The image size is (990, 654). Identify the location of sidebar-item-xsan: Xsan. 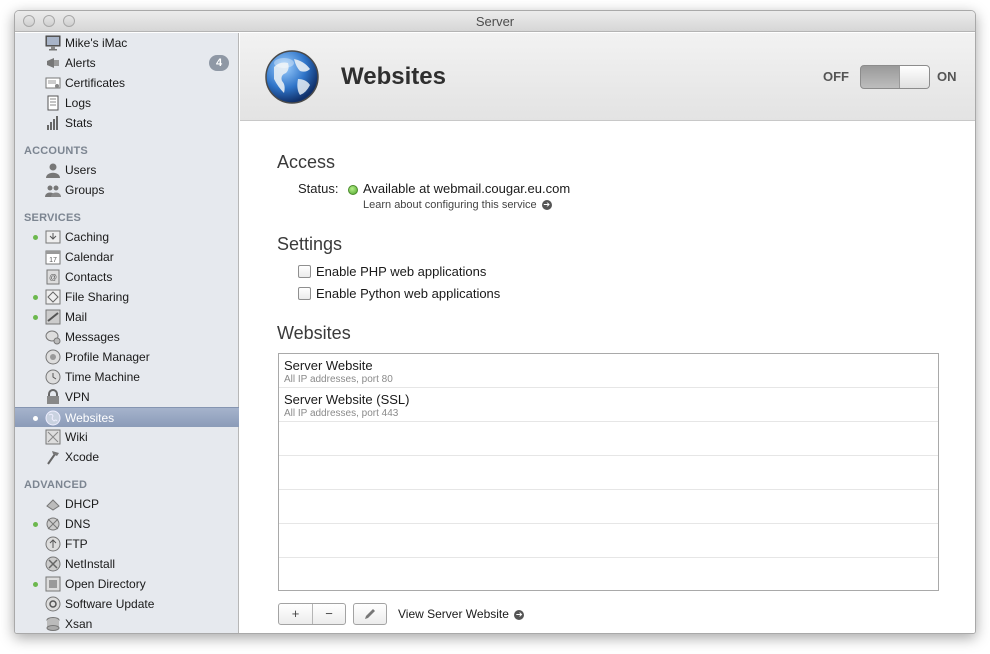
(127, 623).